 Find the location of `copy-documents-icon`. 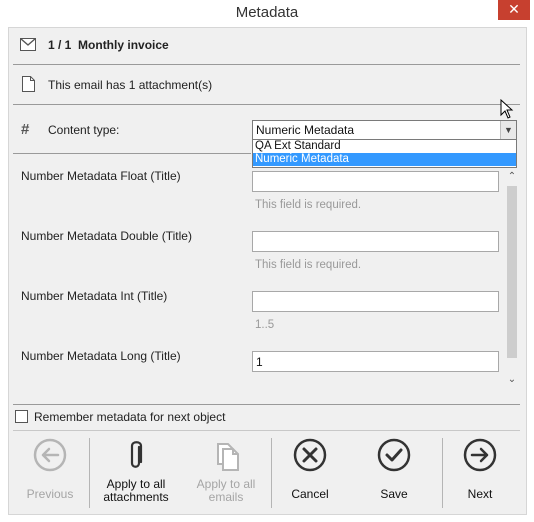

copy-documents-icon is located at coordinates (226, 455).